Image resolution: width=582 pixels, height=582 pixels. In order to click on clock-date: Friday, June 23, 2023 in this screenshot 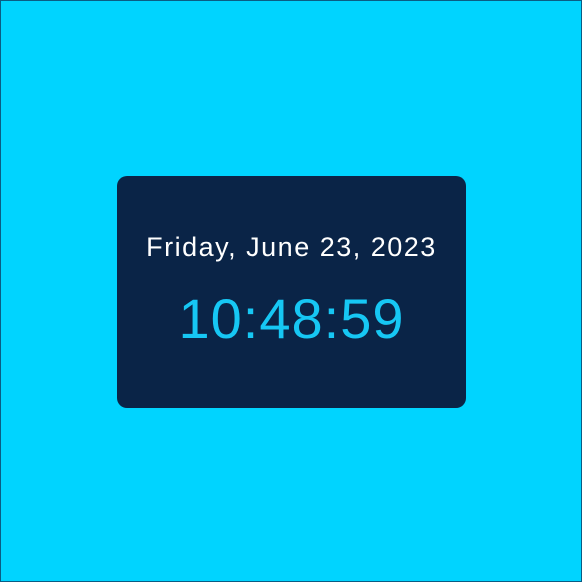, I will do `click(291, 247)`.